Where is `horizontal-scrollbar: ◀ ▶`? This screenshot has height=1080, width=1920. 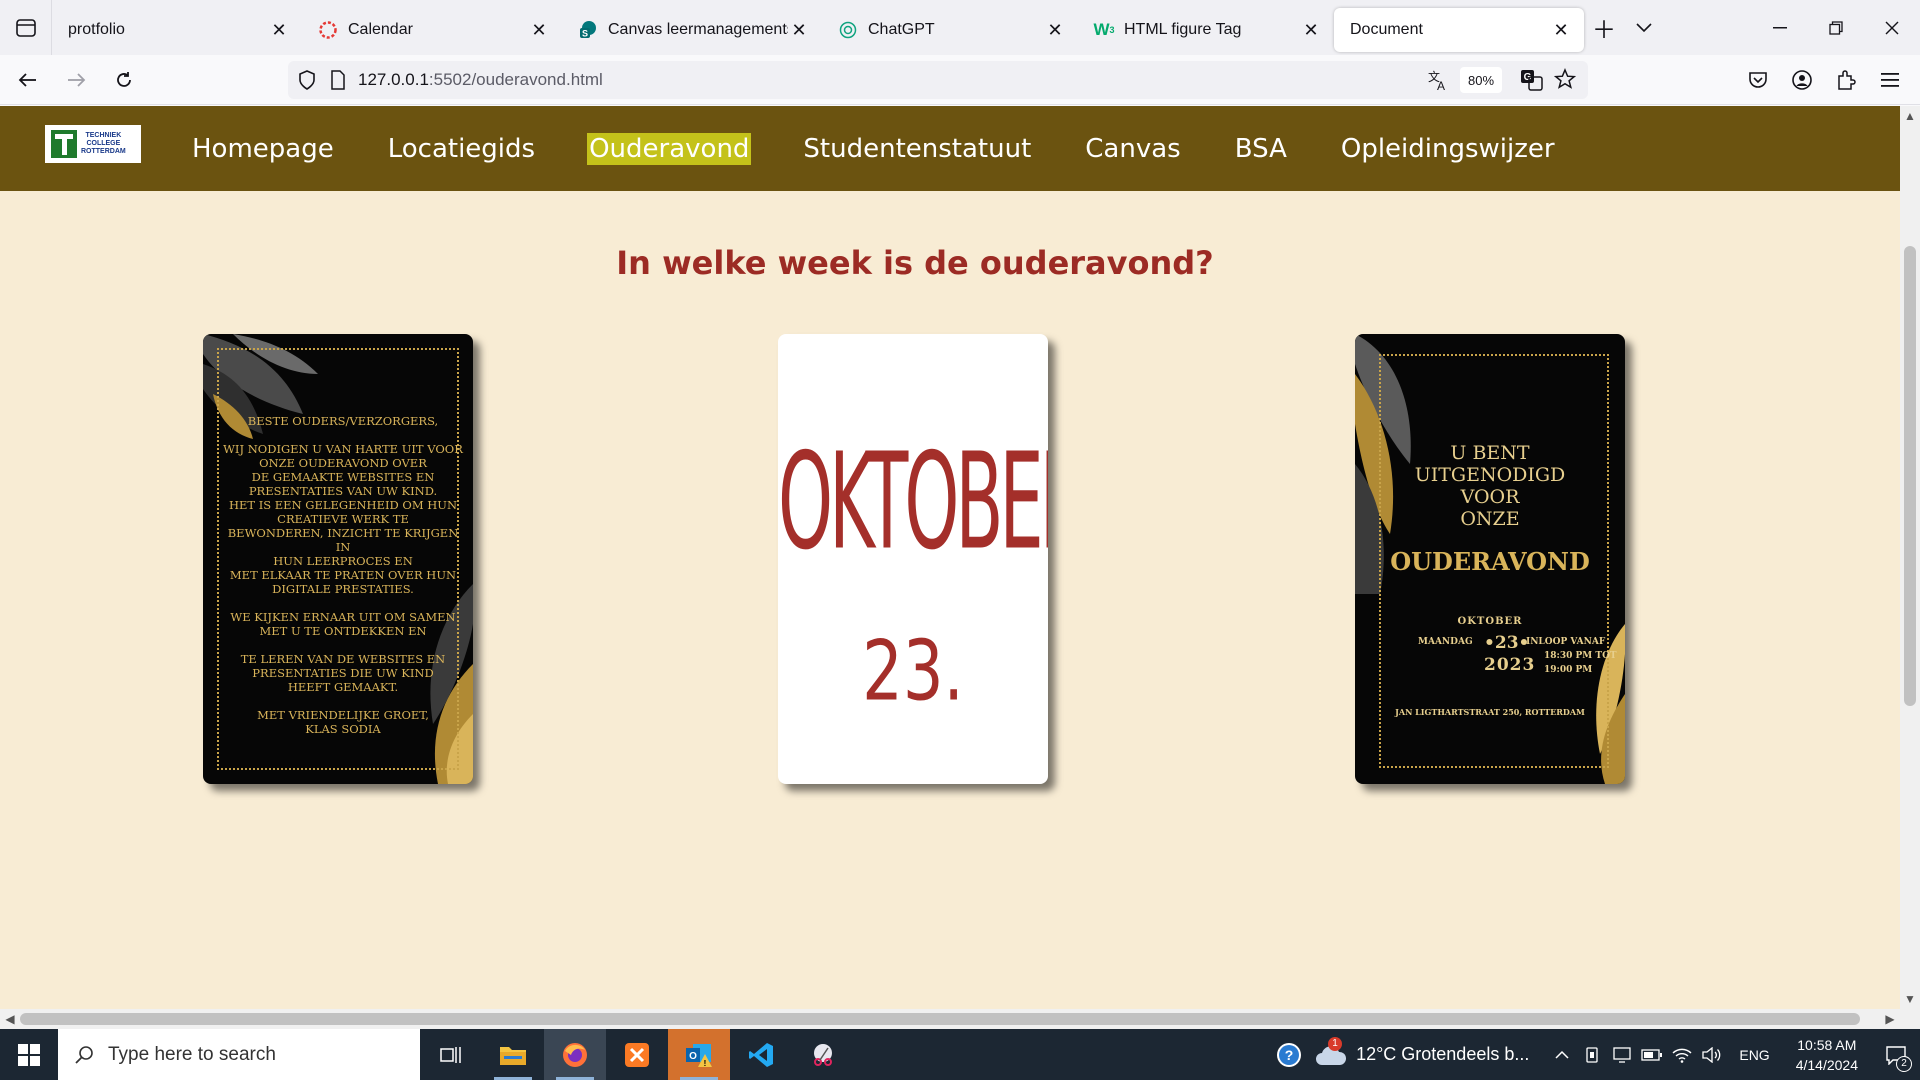 horizontal-scrollbar: ◀ ▶ is located at coordinates (950, 1019).